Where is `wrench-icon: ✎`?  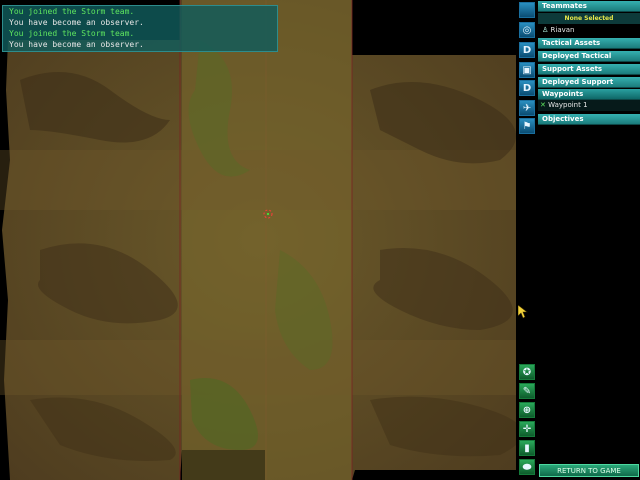 wrench-icon: ✎ is located at coordinates (527, 391).